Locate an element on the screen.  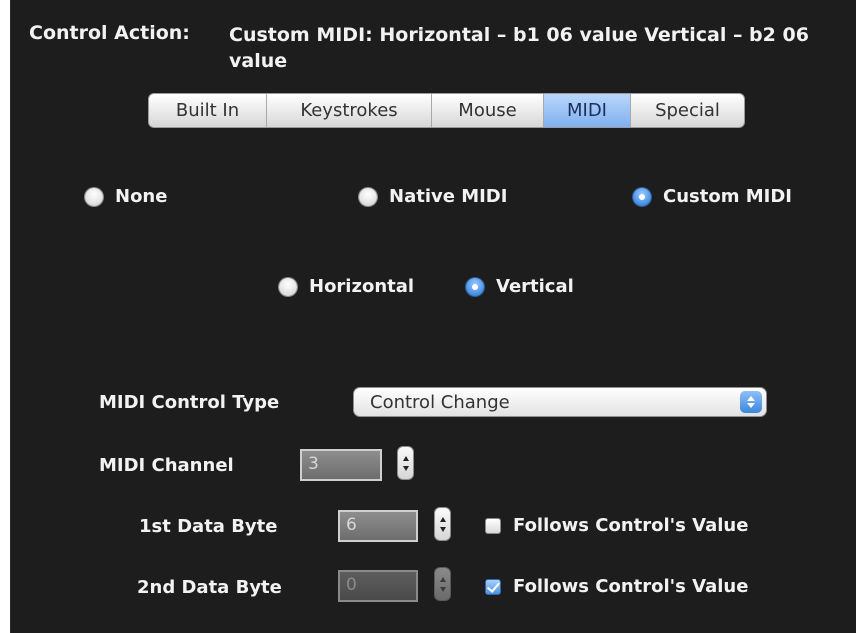
radio-native-midi-label: Native MIDI is located at coordinates (448, 196).